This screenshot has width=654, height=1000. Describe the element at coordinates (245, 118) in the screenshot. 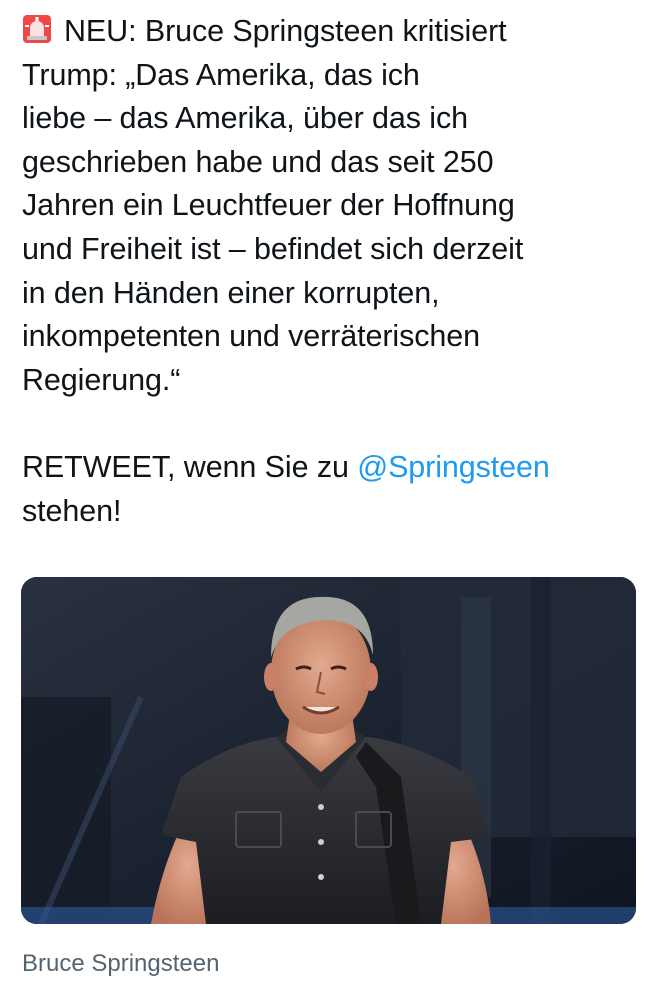

I see `tweet-line-3: liebe – das Amerika, über das ich` at that location.